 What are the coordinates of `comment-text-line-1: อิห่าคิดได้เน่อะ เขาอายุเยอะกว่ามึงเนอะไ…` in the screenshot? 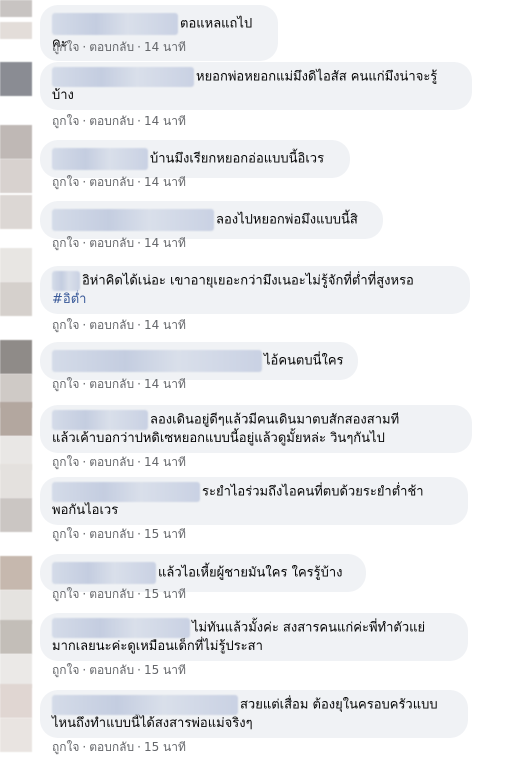 It's located at (248, 281).